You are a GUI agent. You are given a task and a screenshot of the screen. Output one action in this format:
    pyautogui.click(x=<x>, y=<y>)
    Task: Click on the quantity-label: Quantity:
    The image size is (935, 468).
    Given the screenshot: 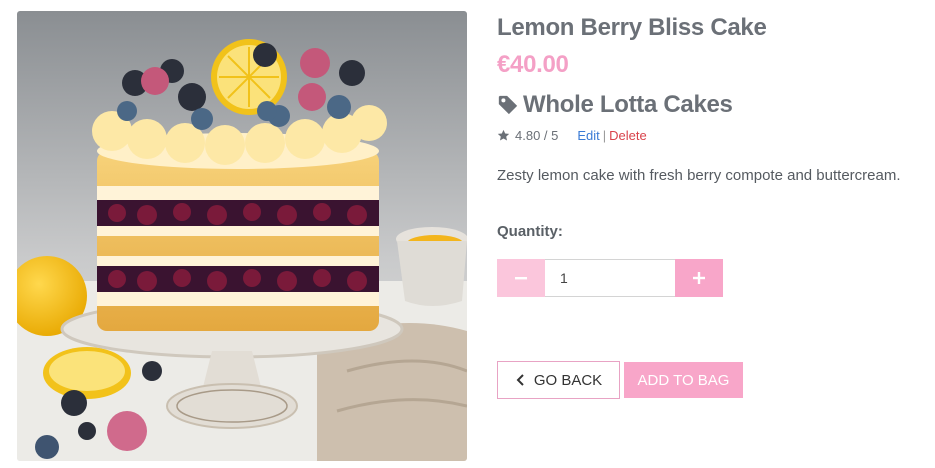 What is the action you would take?
    pyautogui.click(x=530, y=231)
    